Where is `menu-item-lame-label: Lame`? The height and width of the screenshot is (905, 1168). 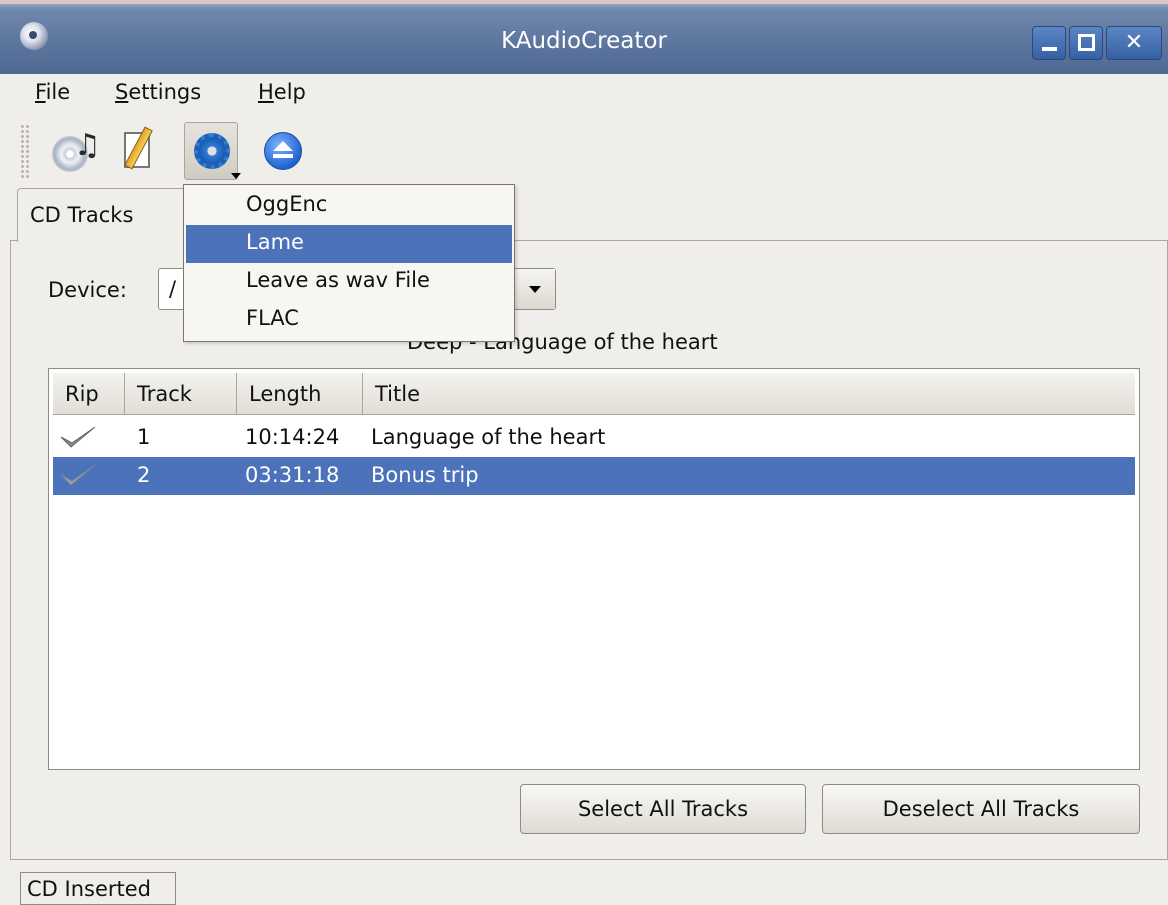 menu-item-lame-label: Lame is located at coordinates (275, 242).